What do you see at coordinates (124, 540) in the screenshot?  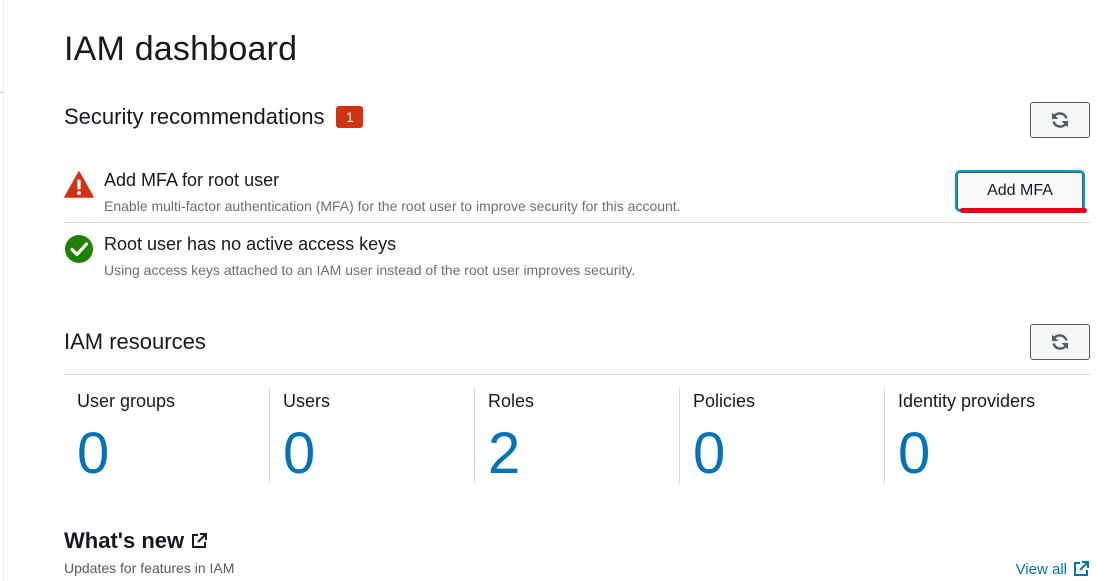 I see `whats-new-title: What's new` at bounding box center [124, 540].